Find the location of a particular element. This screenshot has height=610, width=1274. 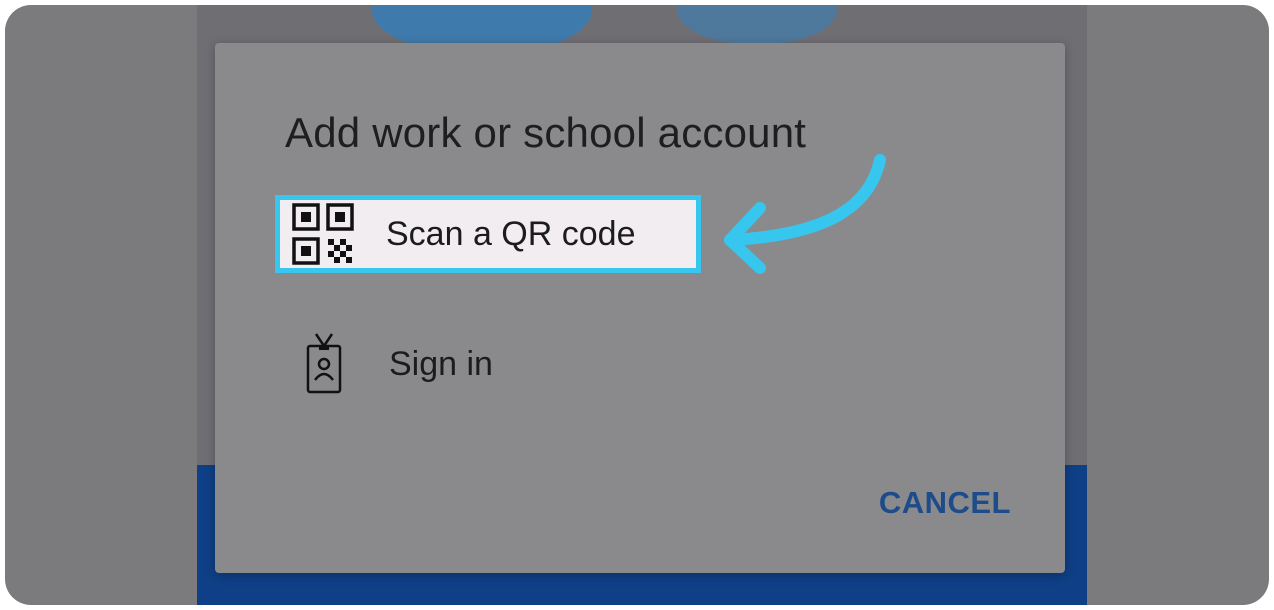

background-illustration-secondary is located at coordinates (757, 25).